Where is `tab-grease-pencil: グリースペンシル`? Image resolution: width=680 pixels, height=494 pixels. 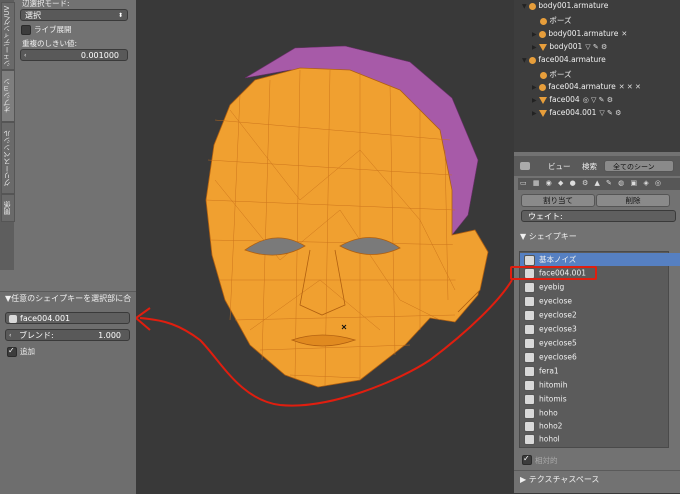 tab-grease-pencil: グリースペンシル is located at coordinates (8, 158).